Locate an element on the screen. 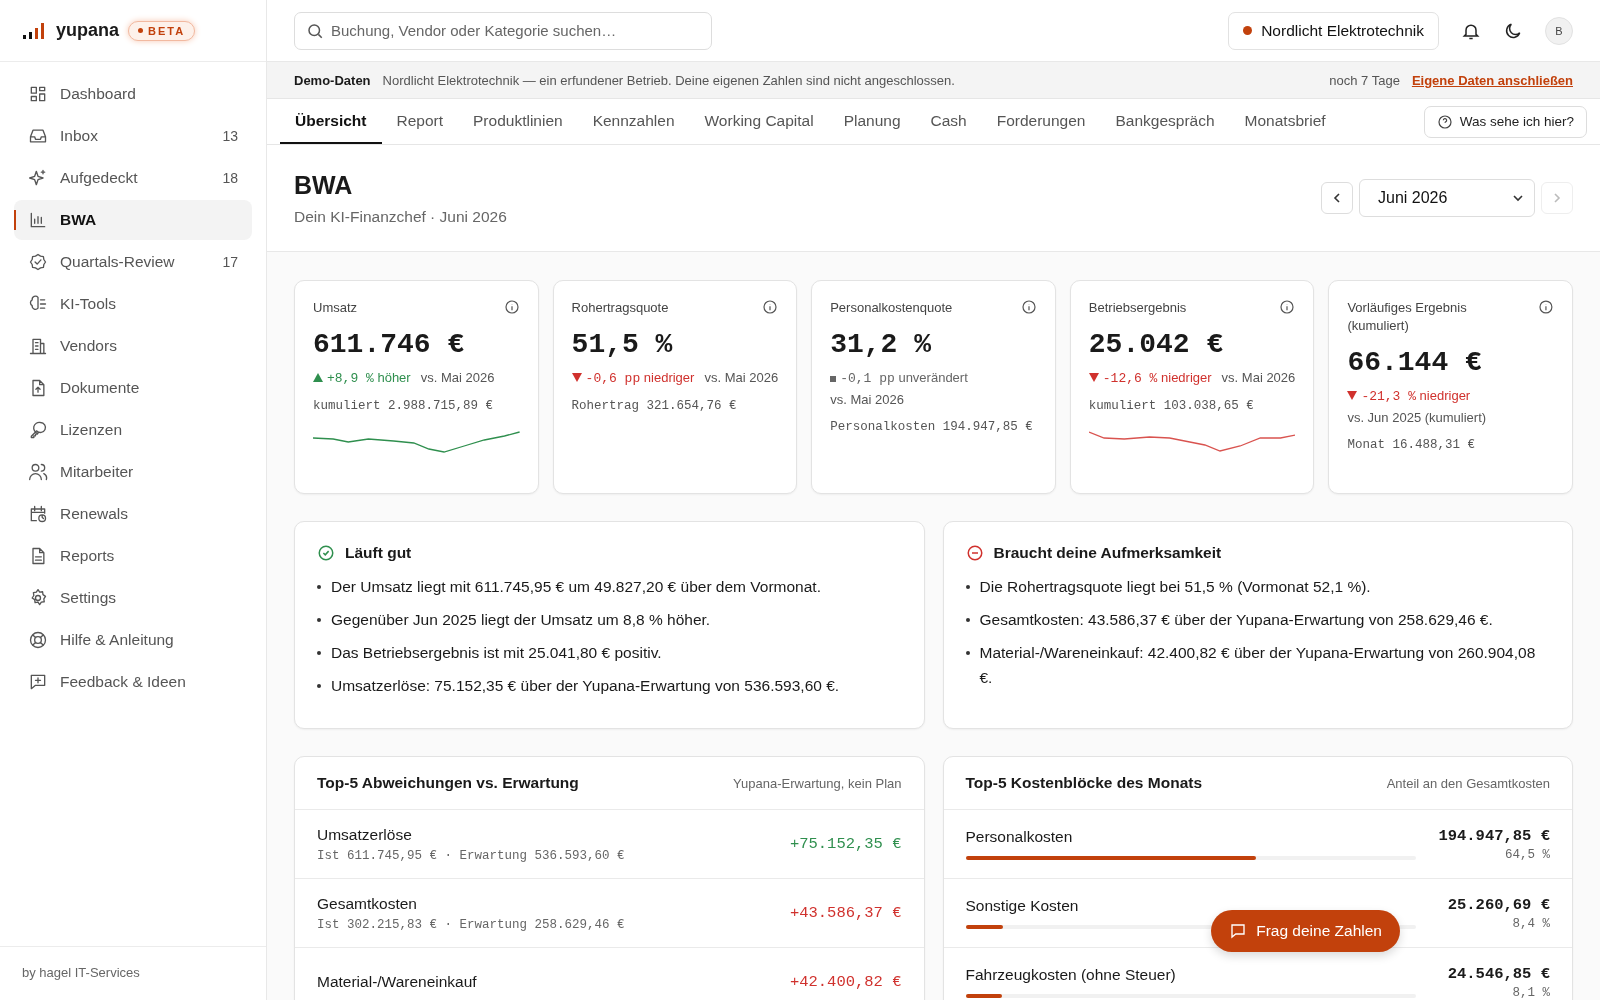 The width and height of the screenshot is (1600, 1000). chat-plus-icon is located at coordinates (38, 682).